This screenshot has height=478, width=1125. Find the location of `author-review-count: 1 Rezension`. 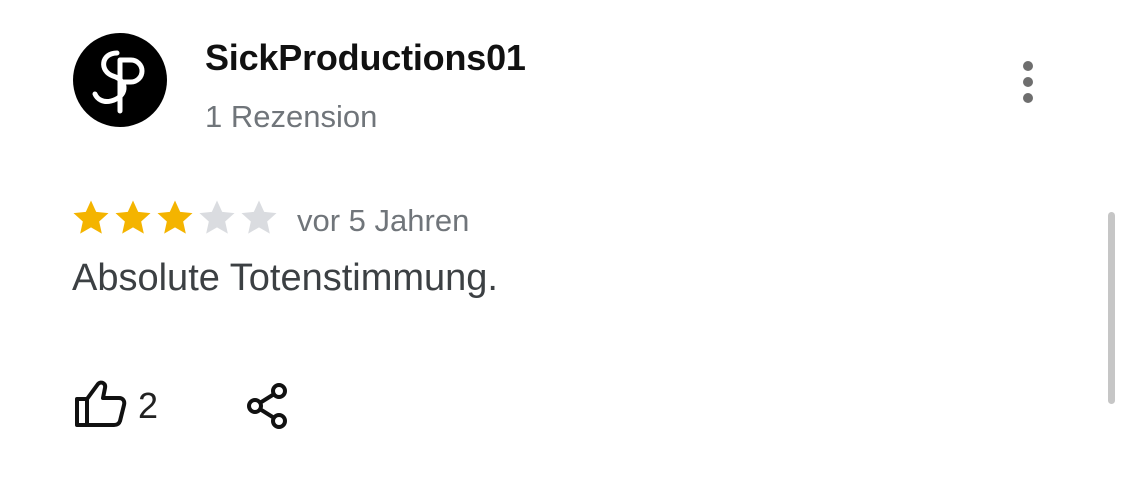

author-review-count: 1 Rezension is located at coordinates (291, 116).